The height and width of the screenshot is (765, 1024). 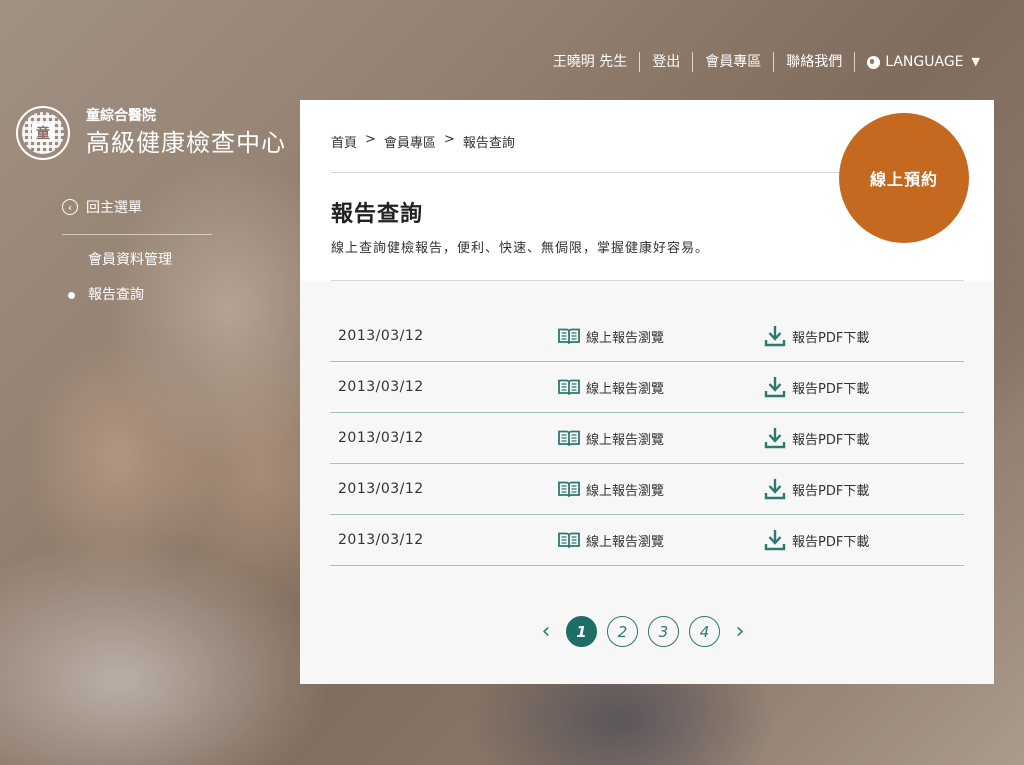 I want to click on member-area-link: 會員專區, so click(x=733, y=62).